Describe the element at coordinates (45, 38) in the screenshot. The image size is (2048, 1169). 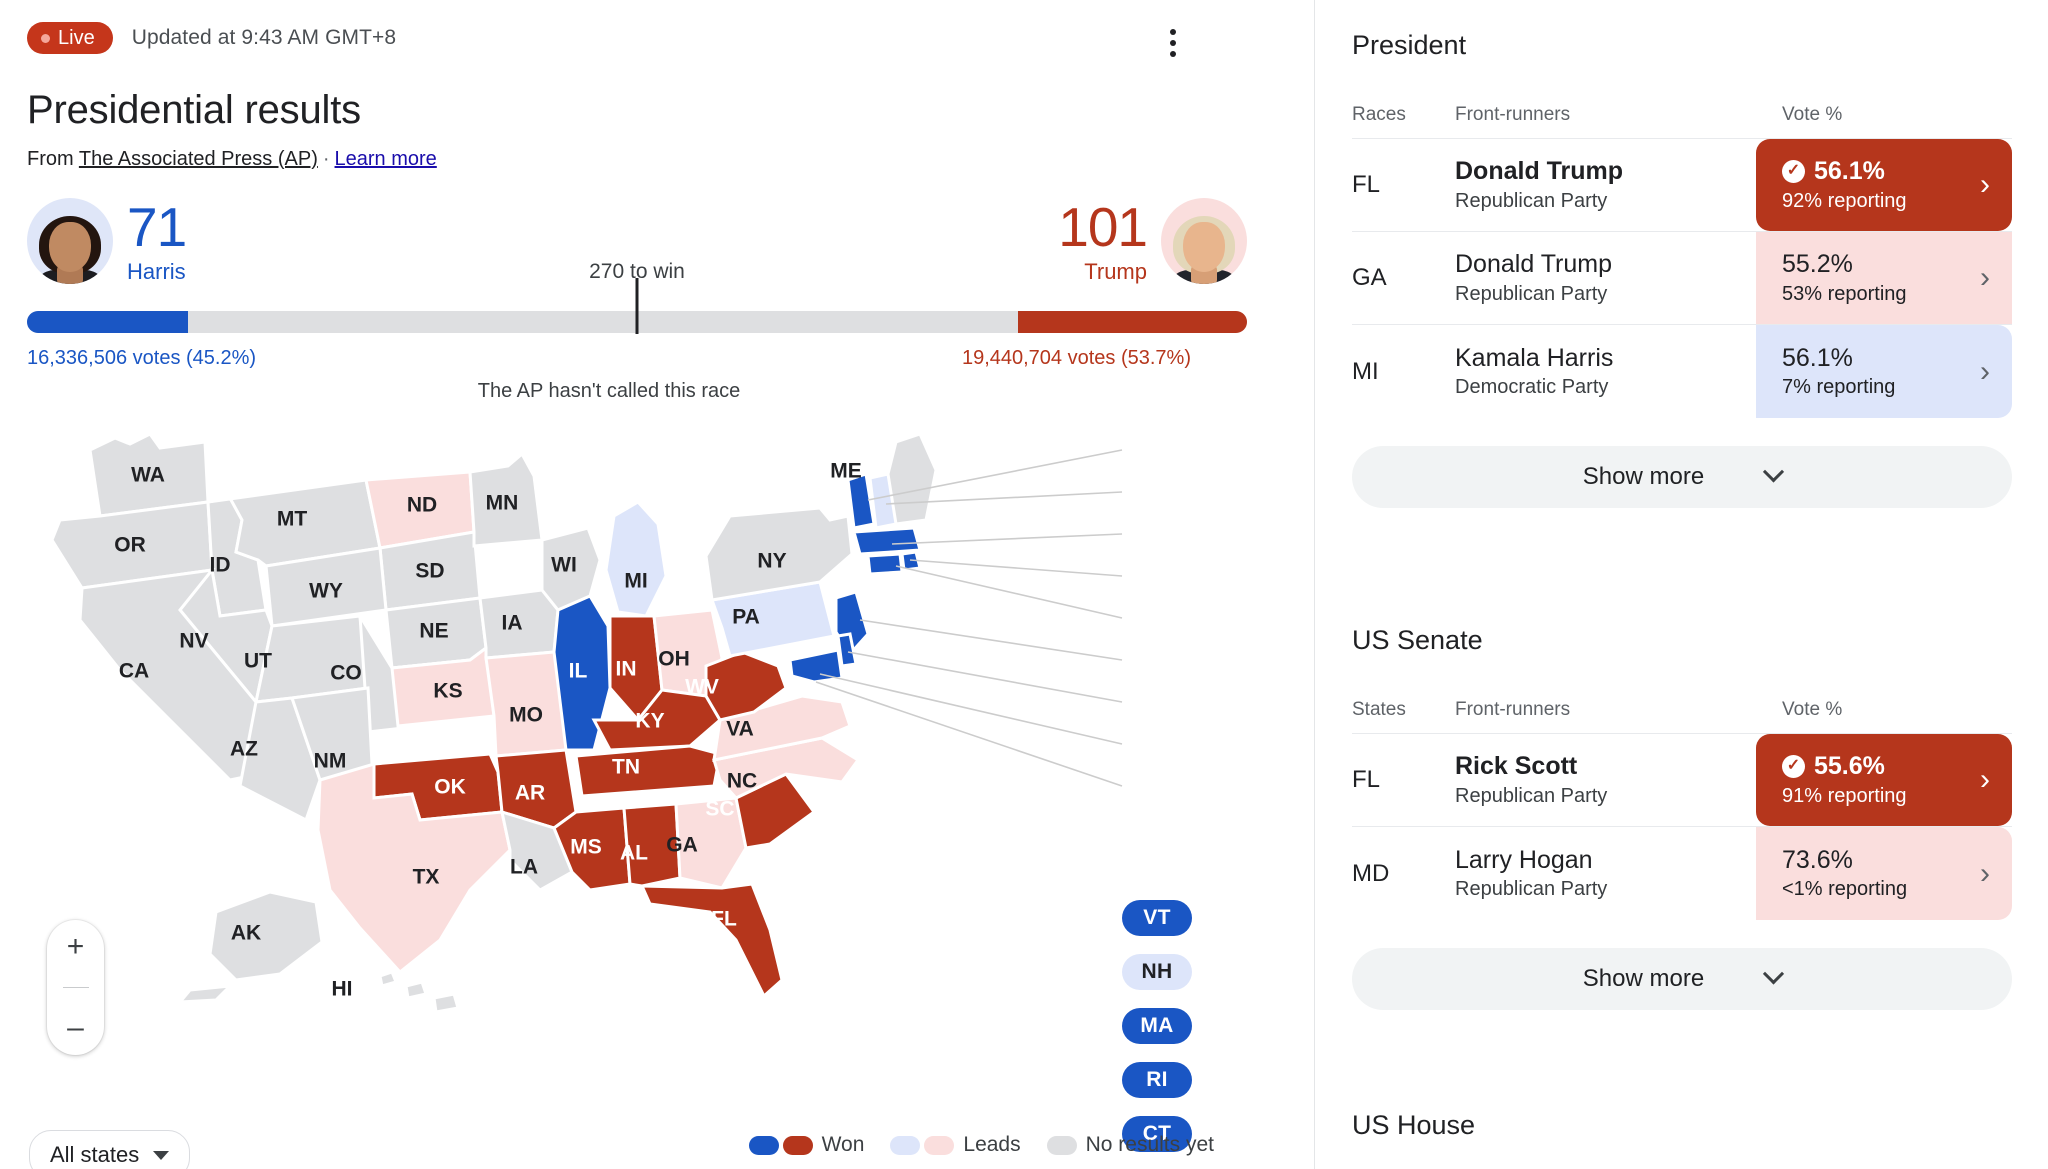
I see `live-dot-icon` at that location.